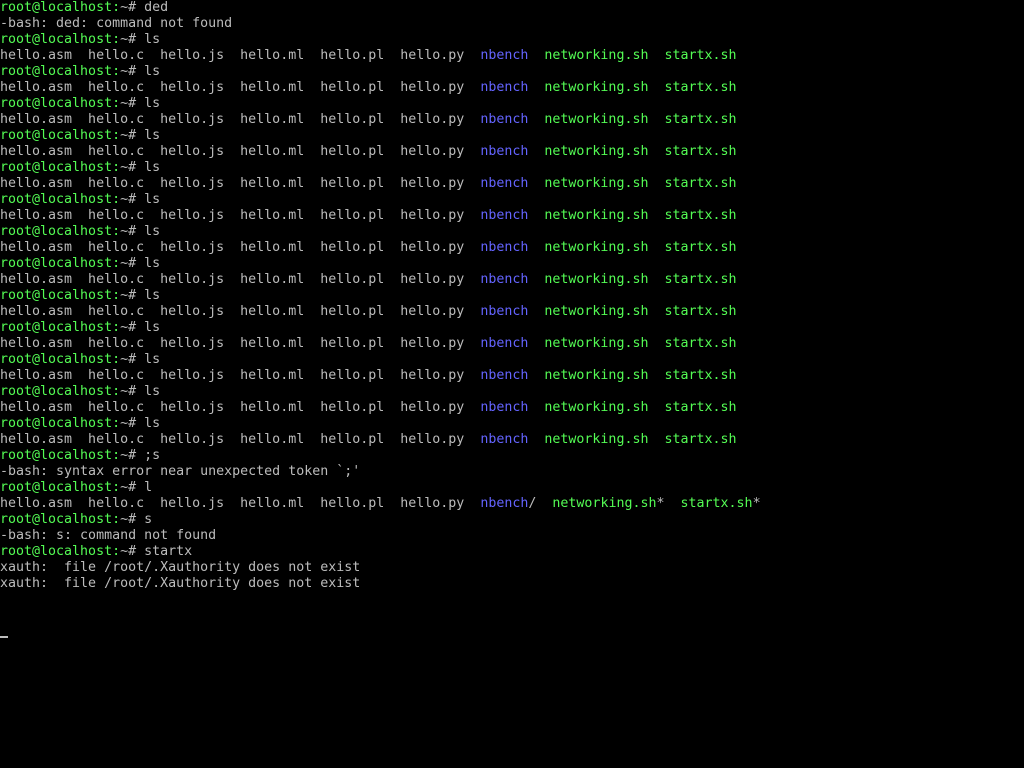 The width and height of the screenshot is (1024, 768). Describe the element at coordinates (108, 535) in the screenshot. I see `terminal-text: -bash: s: command not found` at that location.